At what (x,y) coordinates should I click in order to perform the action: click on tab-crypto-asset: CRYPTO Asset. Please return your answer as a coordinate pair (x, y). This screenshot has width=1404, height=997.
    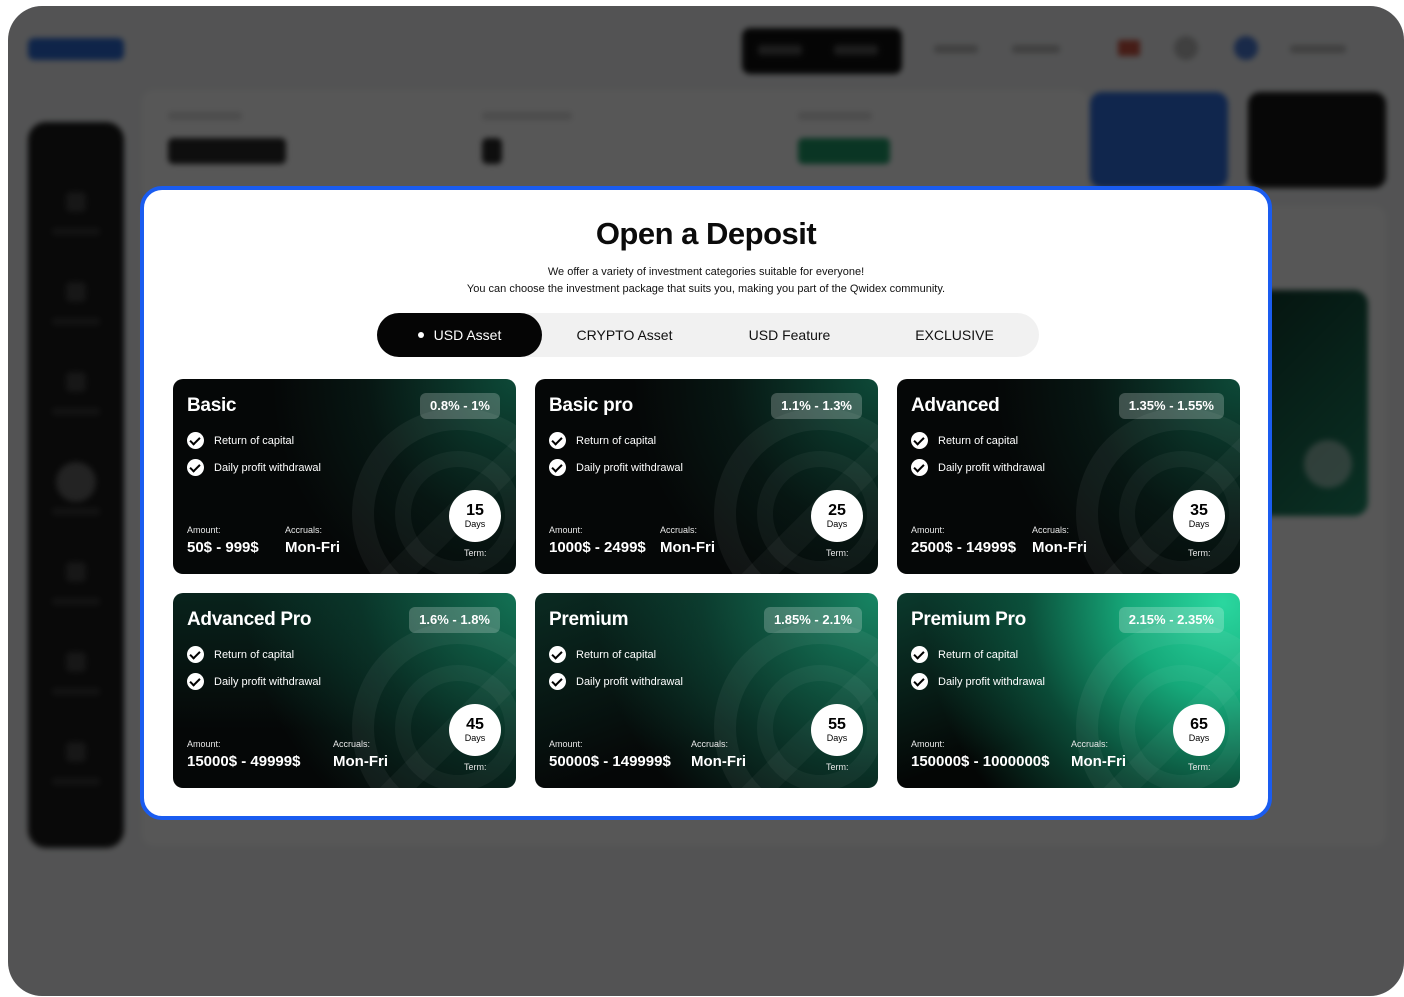
    Looking at the image, I should click on (624, 335).